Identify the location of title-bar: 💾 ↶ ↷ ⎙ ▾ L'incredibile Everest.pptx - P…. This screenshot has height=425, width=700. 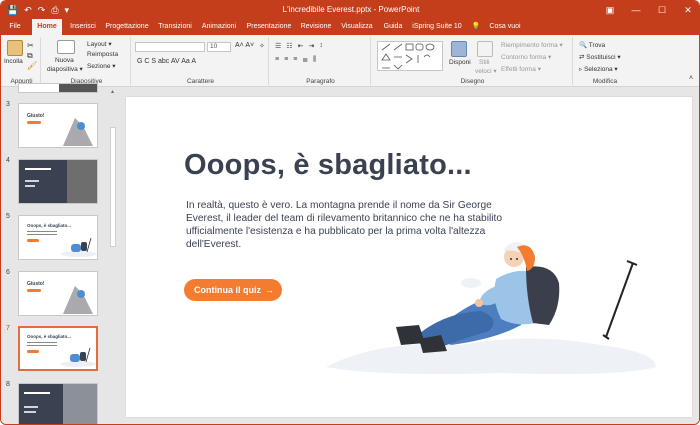
(350, 10).